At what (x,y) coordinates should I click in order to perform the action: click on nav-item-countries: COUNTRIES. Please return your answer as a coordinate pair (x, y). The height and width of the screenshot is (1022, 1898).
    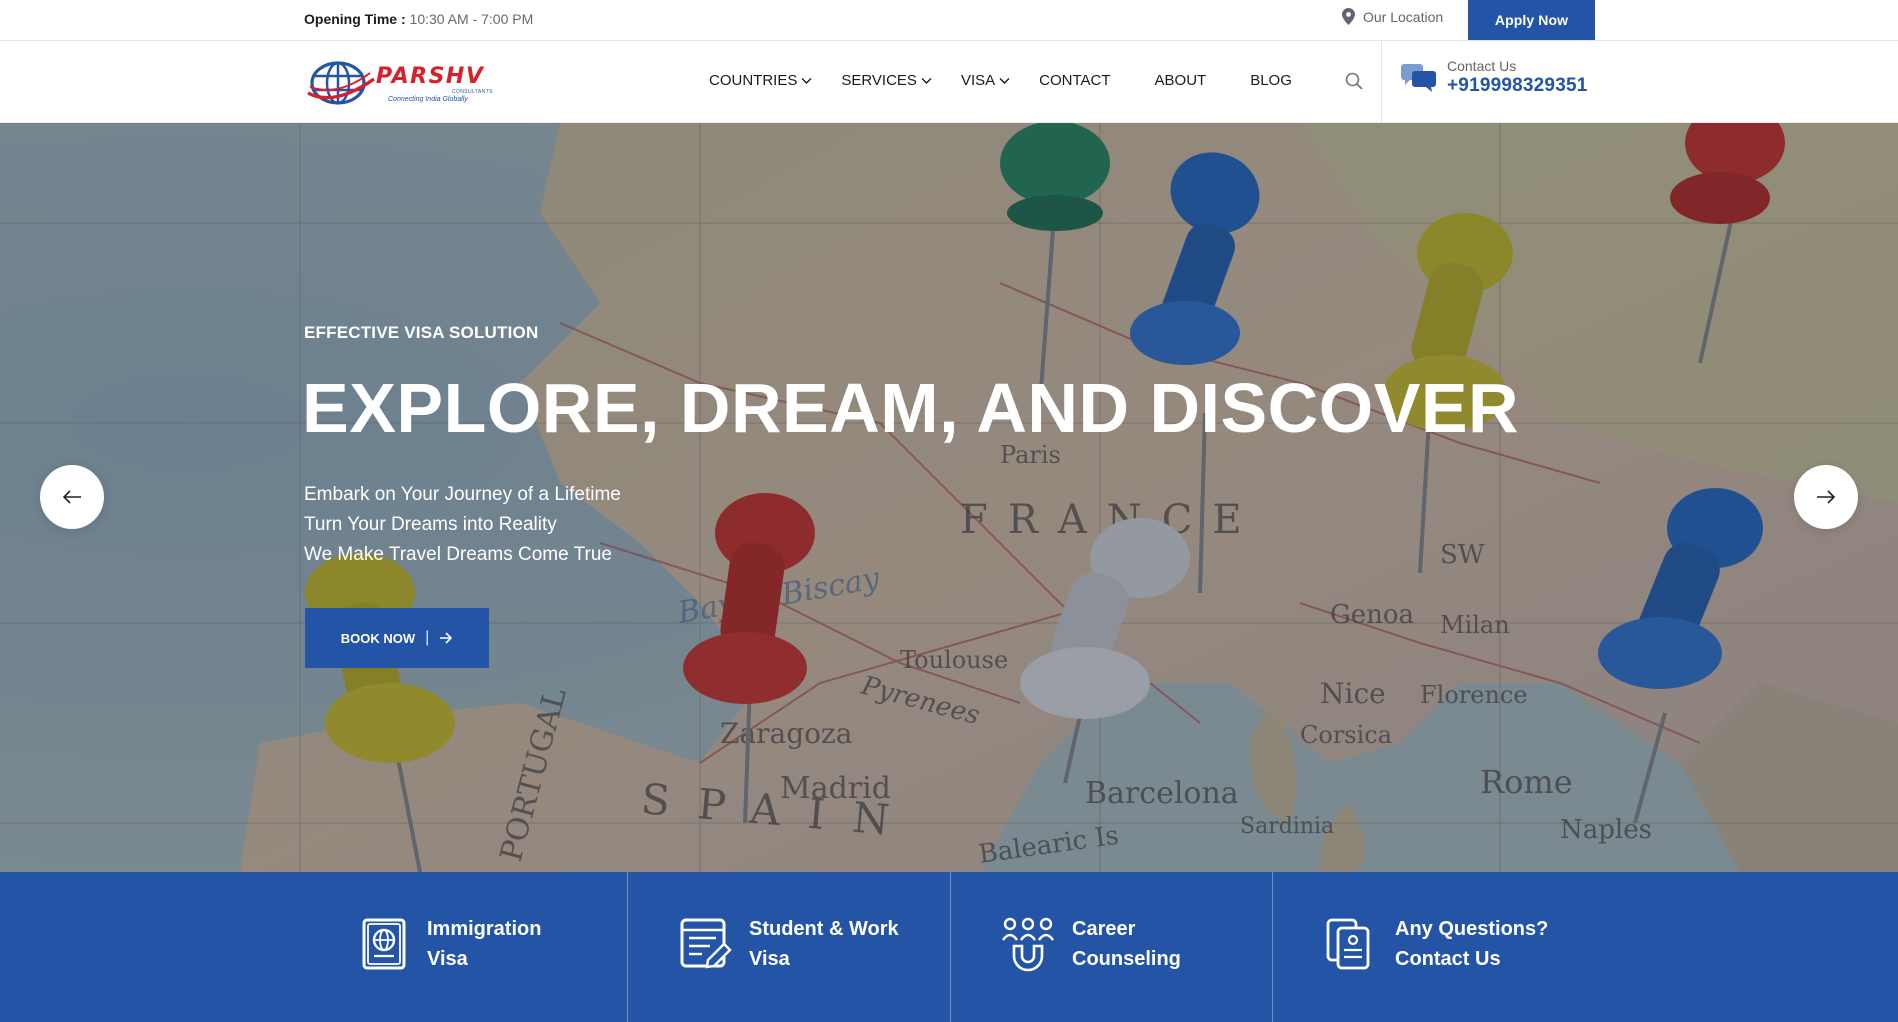
    Looking at the image, I should click on (761, 80).